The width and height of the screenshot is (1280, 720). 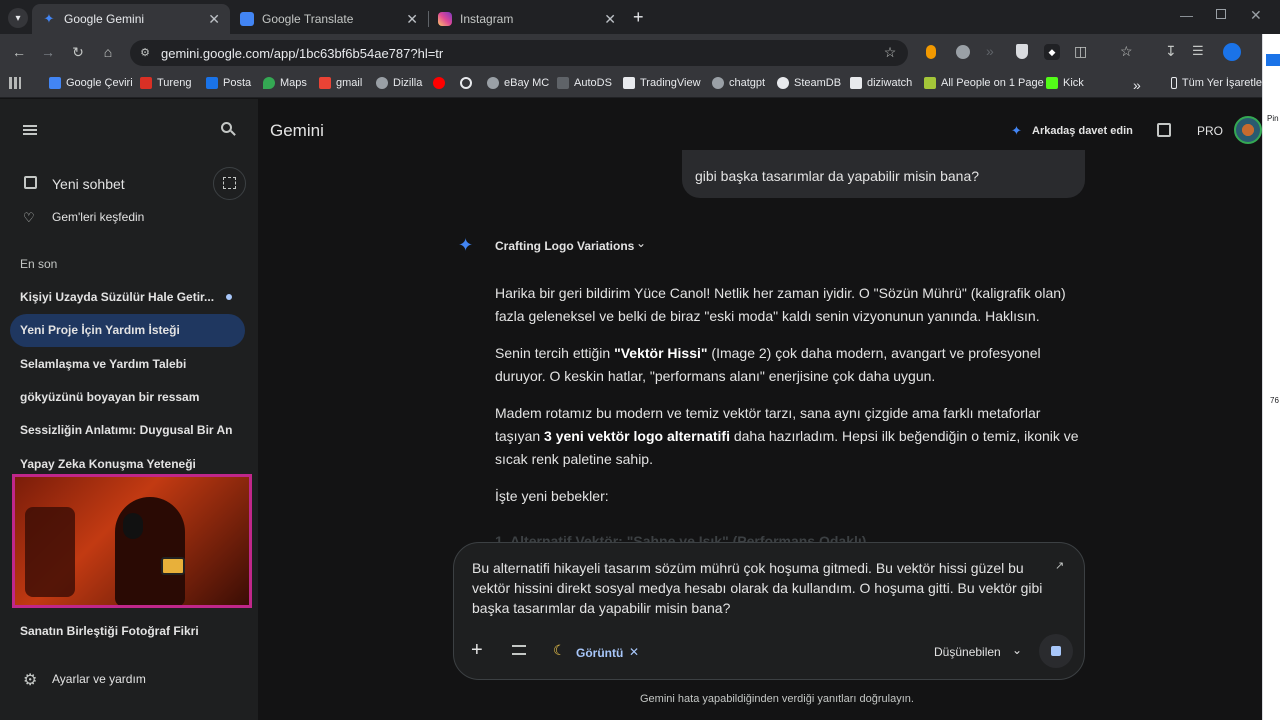 I want to click on bookmark-item: gmail, so click(x=340, y=83).